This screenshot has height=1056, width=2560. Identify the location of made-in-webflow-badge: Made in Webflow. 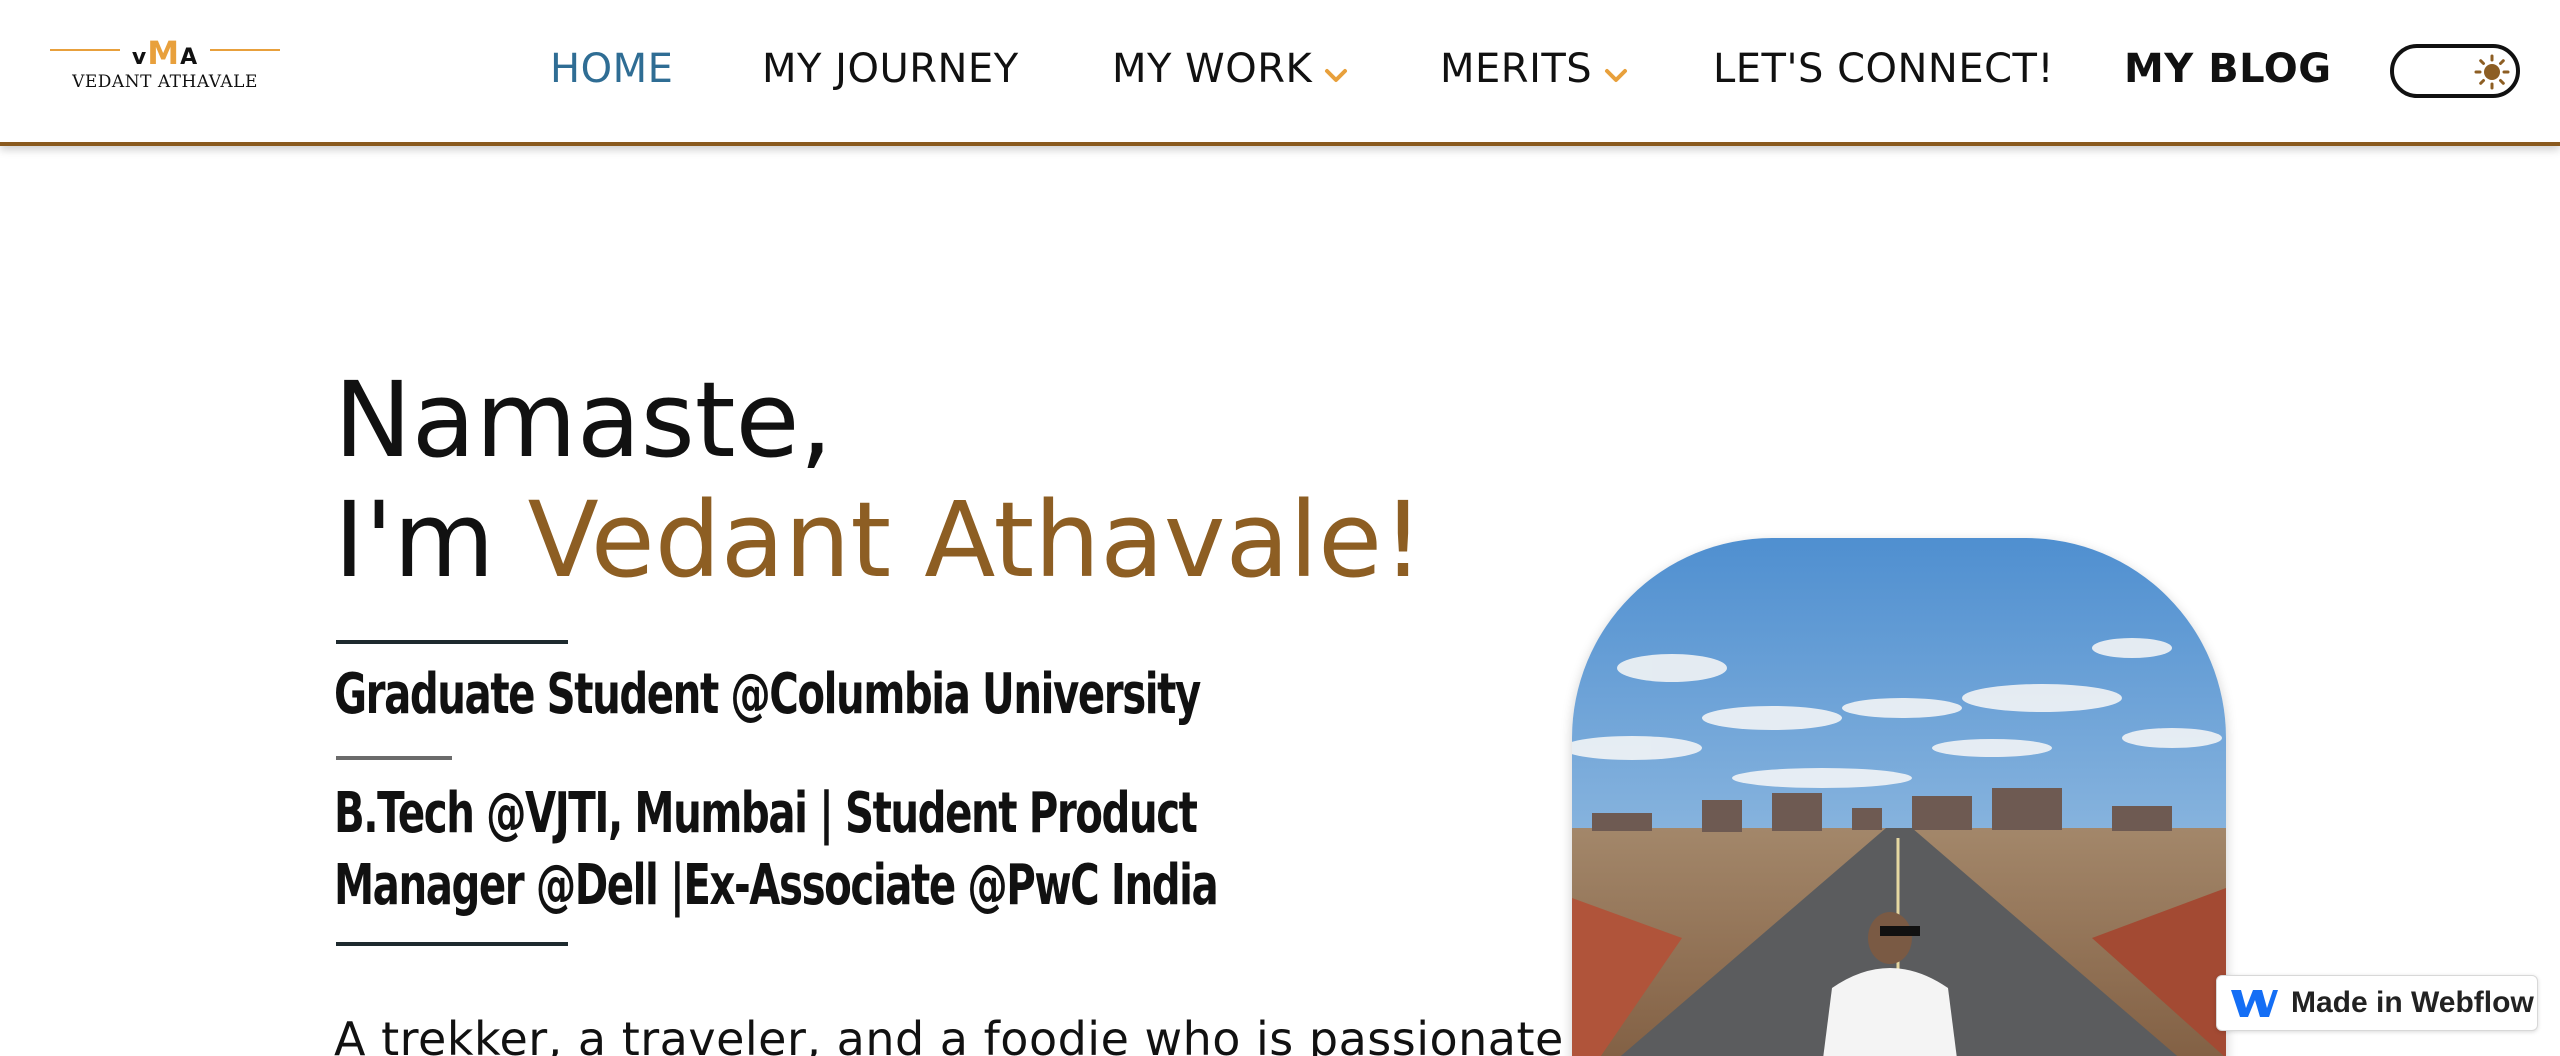
(2377, 1003).